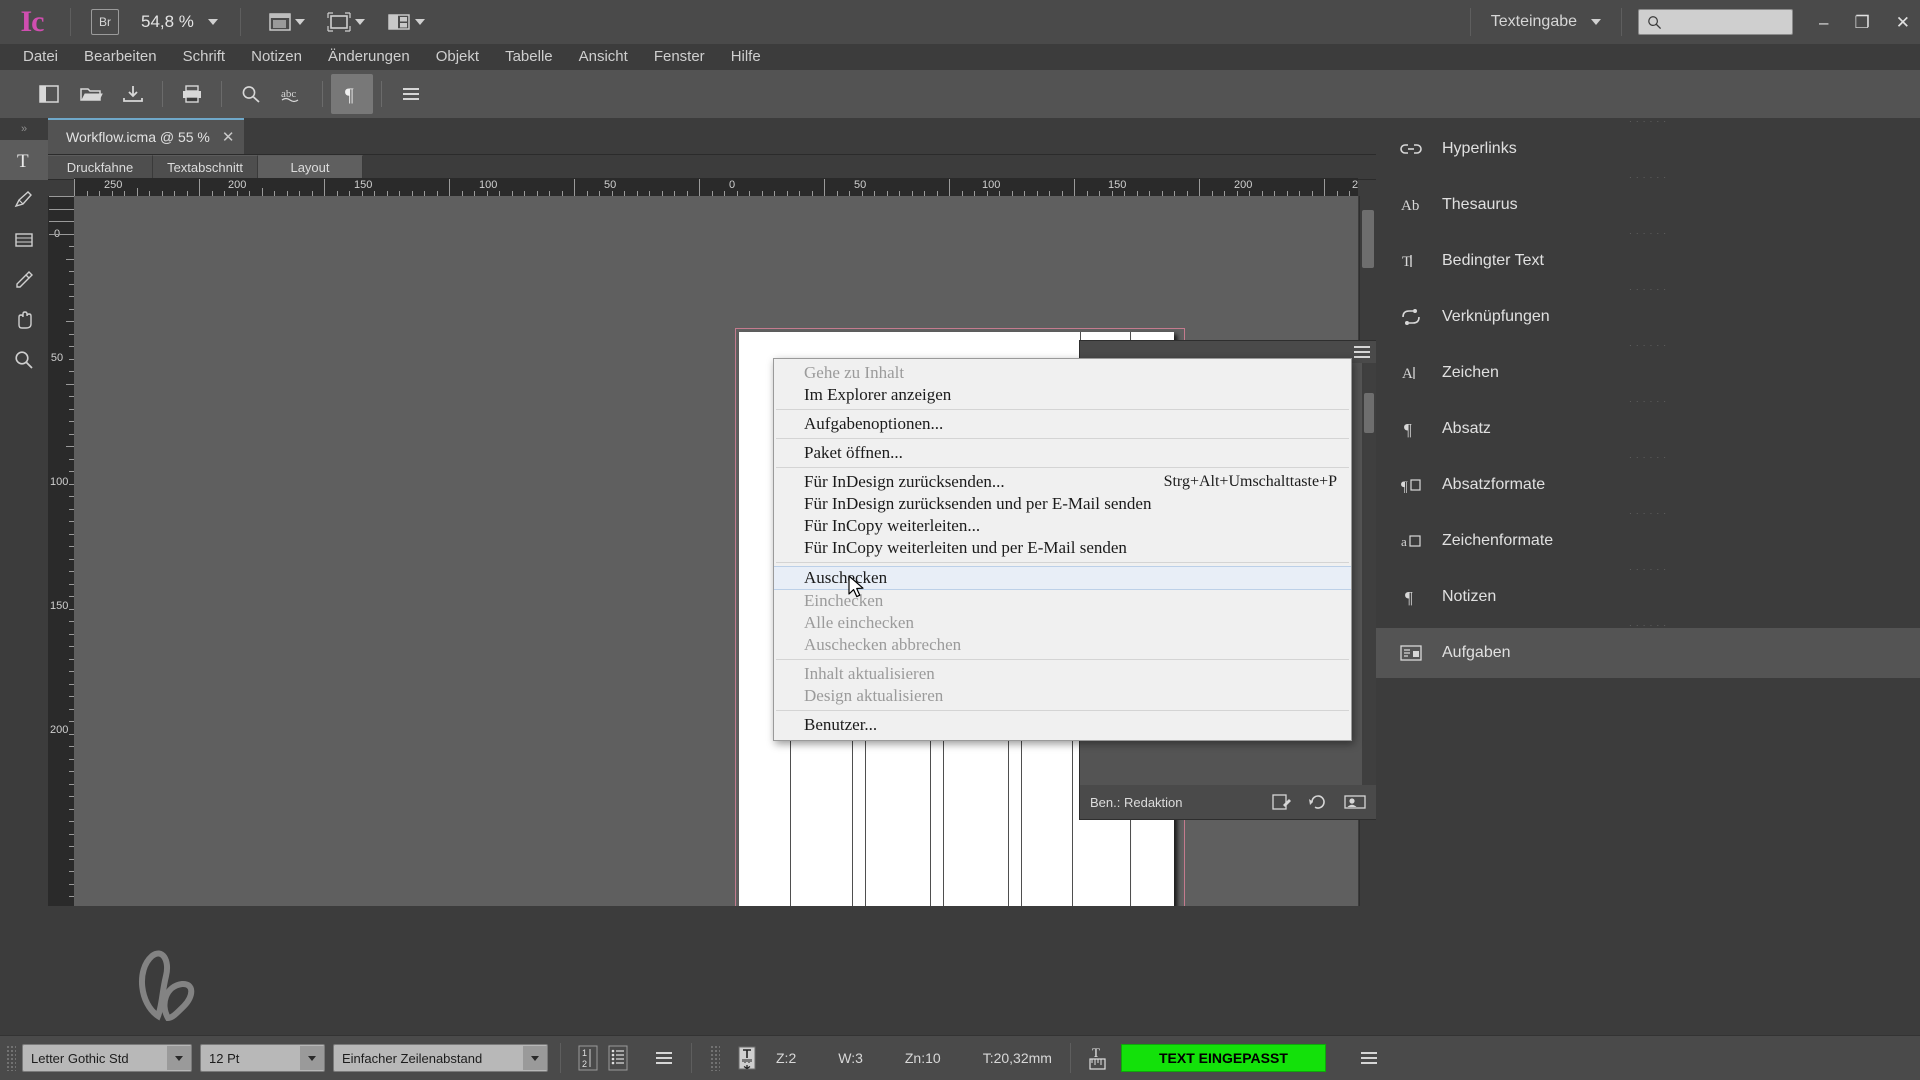 The image size is (1920, 1080). Describe the element at coordinates (411, 94) in the screenshot. I see `panel-menu-button` at that location.